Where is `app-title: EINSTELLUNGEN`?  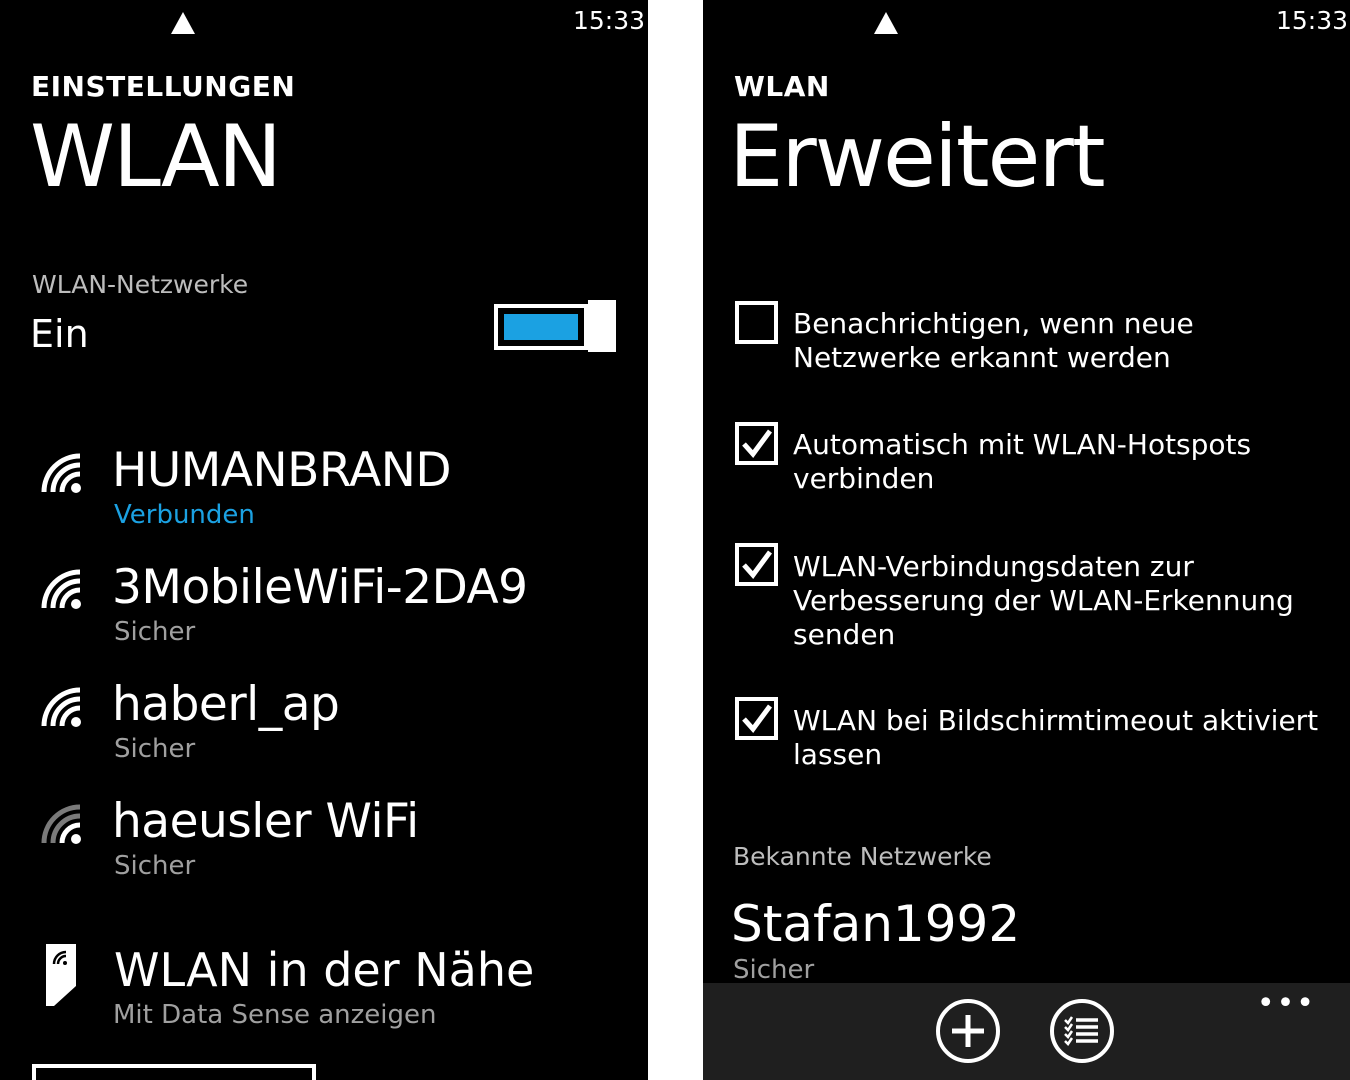
app-title: EINSTELLUNGEN is located at coordinates (163, 86).